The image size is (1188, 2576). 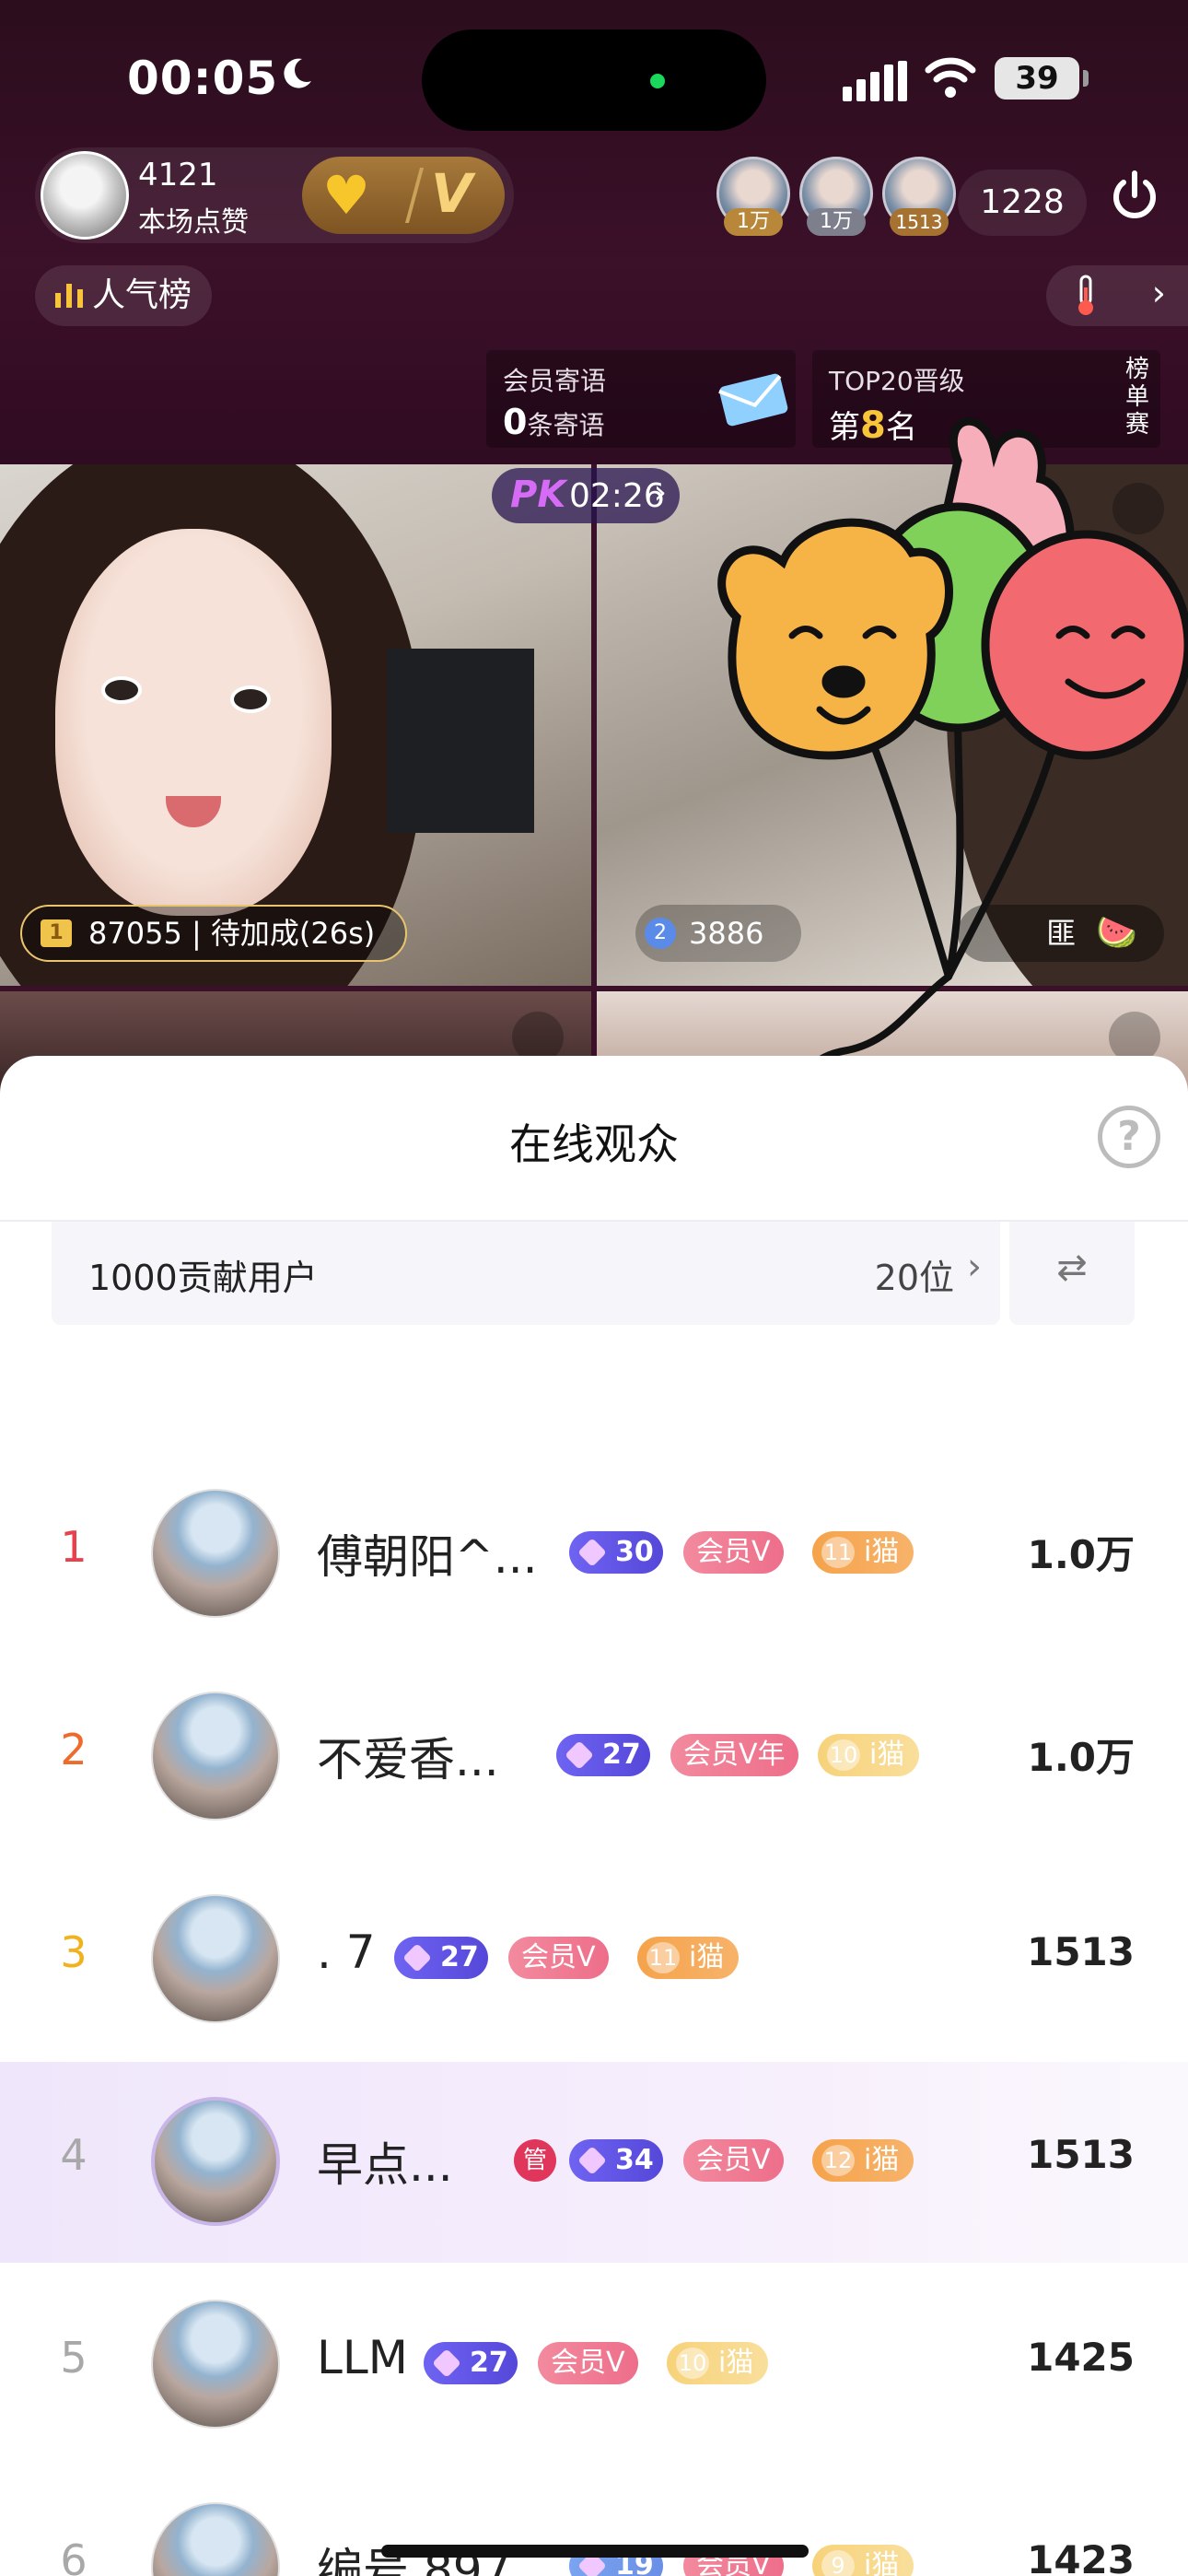 What do you see at coordinates (538, 495) in the screenshot?
I see `pk-label: PK` at bounding box center [538, 495].